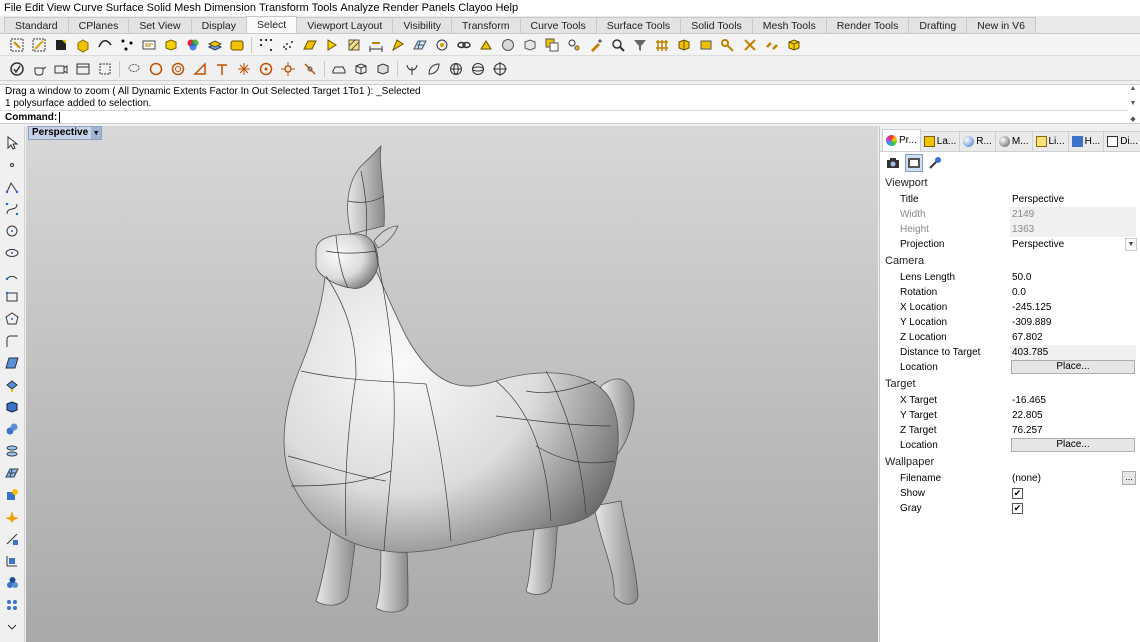 The image size is (1140, 642). Describe the element at coordinates (12, 385) in the screenshot. I see `extrude-icon` at that location.